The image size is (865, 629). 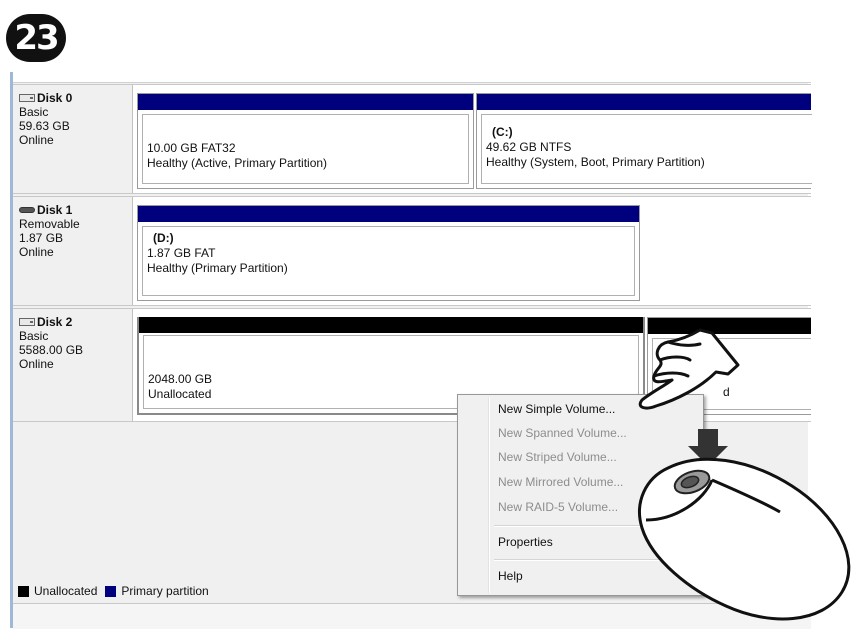 I want to click on mouse-icon, so click(x=744, y=539).